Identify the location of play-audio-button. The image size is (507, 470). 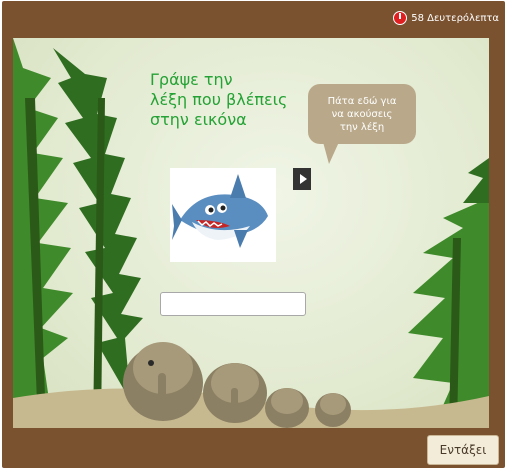
(302, 179).